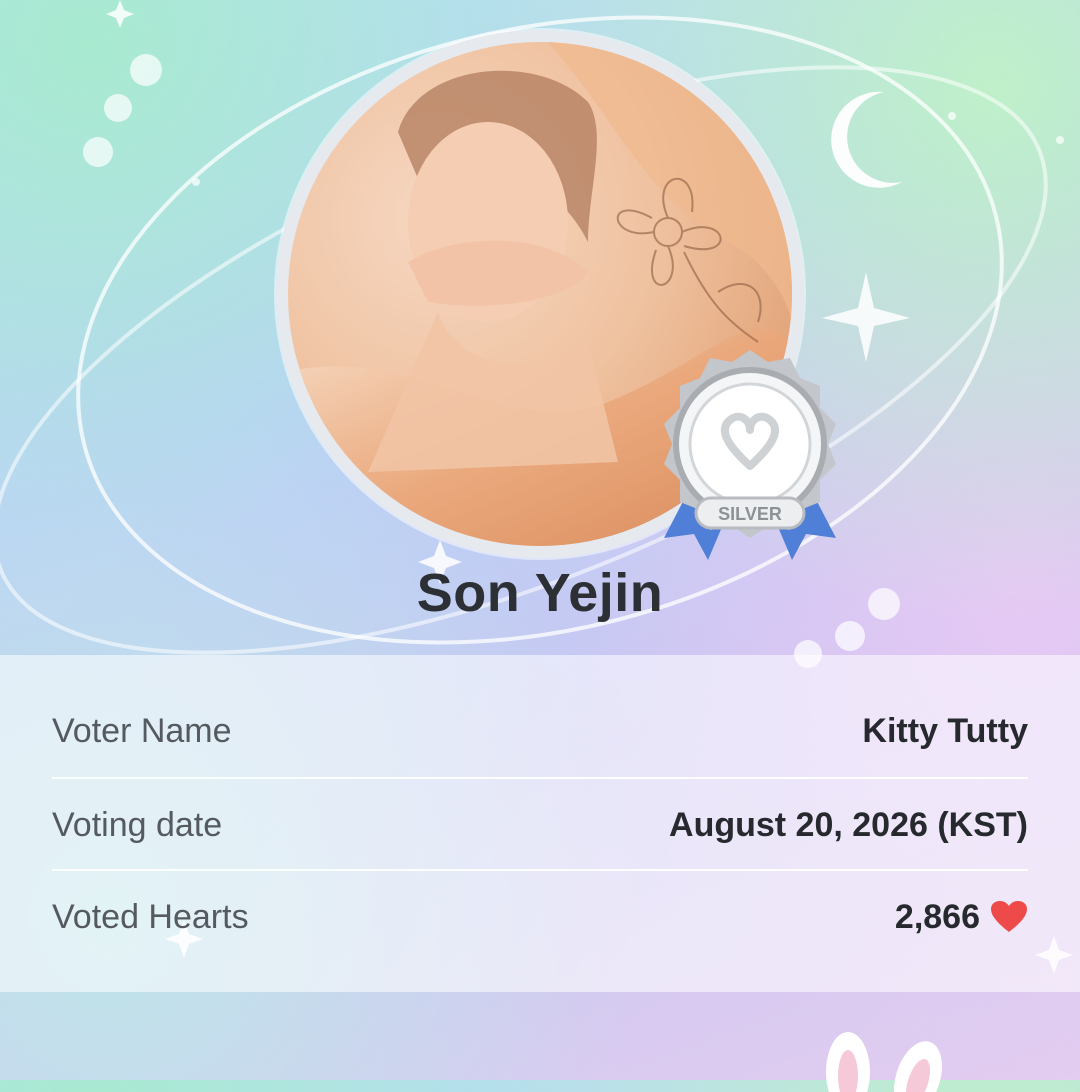 This screenshot has height=1092, width=1080. I want to click on voted-hearts-value: 2,866, so click(937, 916).